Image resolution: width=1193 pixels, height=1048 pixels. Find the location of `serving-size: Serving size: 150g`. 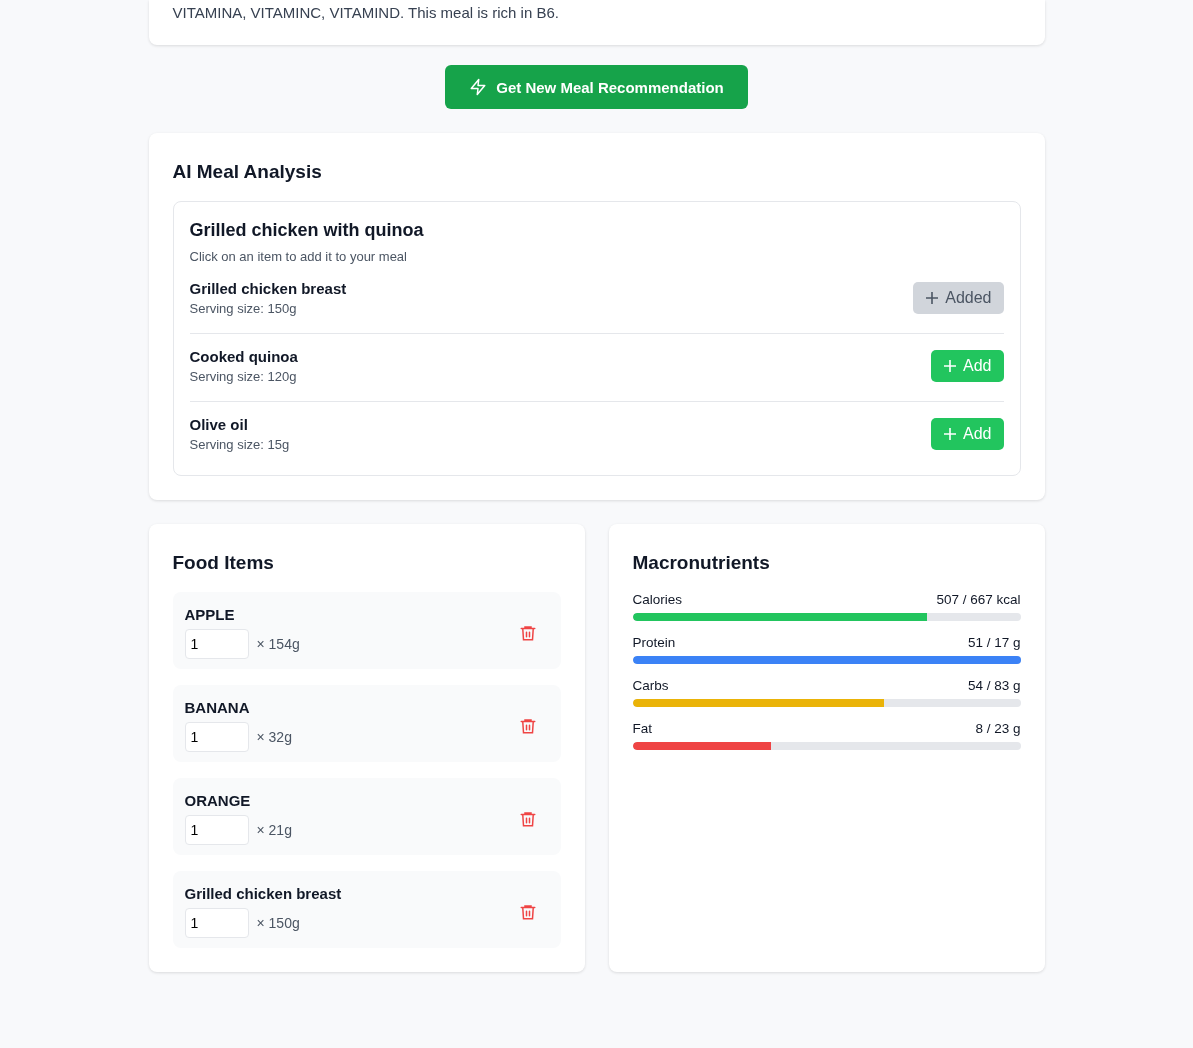

serving-size: Serving size: 150g is located at coordinates (243, 308).